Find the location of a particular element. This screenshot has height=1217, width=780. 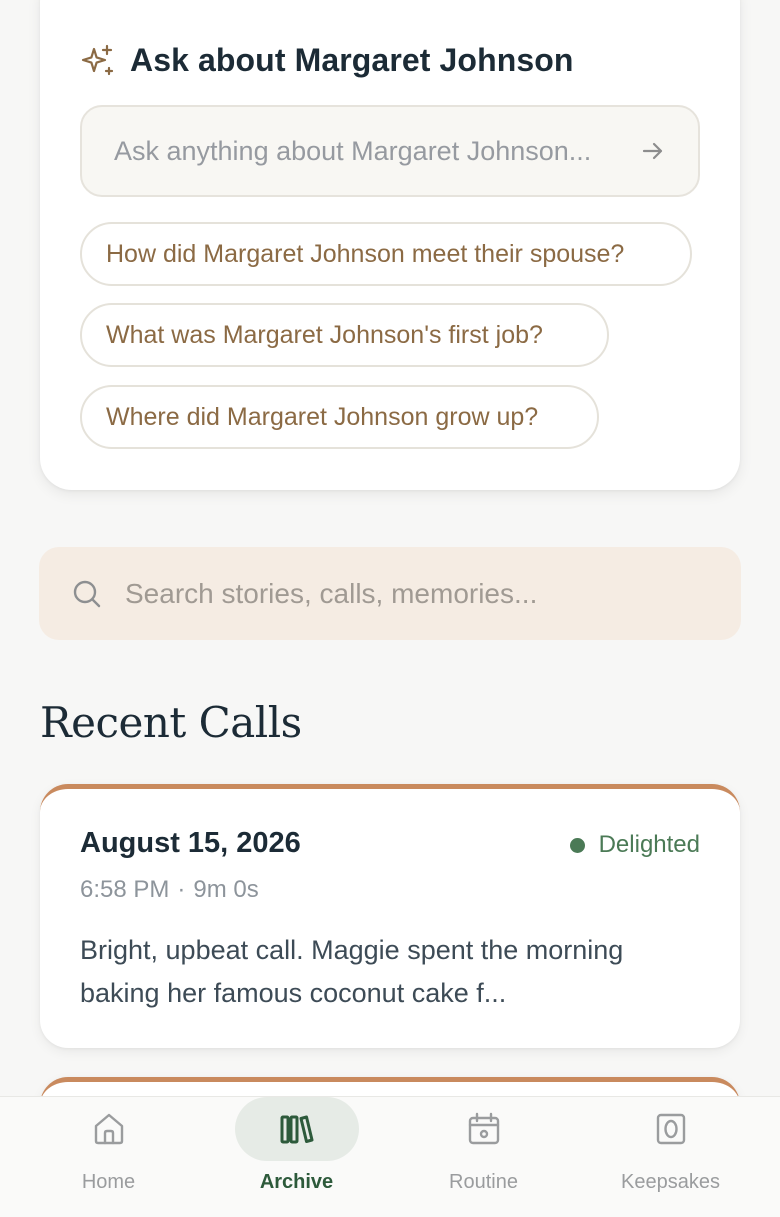

mood-label: Delighted is located at coordinates (649, 844).